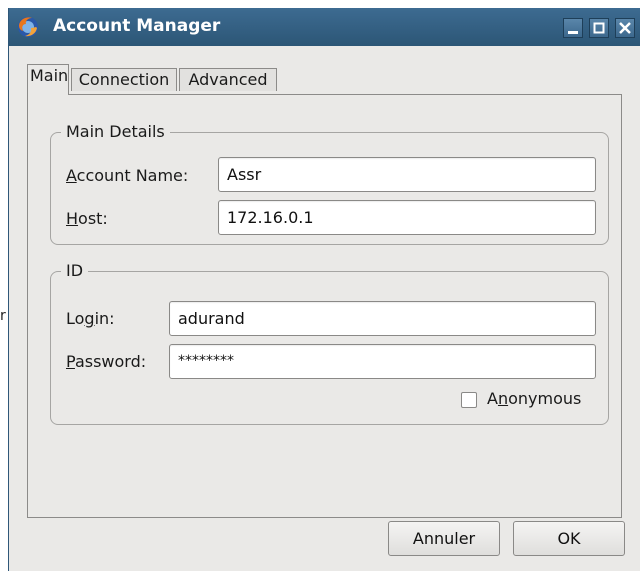  I want to click on tab-main: Main, so click(48, 79).